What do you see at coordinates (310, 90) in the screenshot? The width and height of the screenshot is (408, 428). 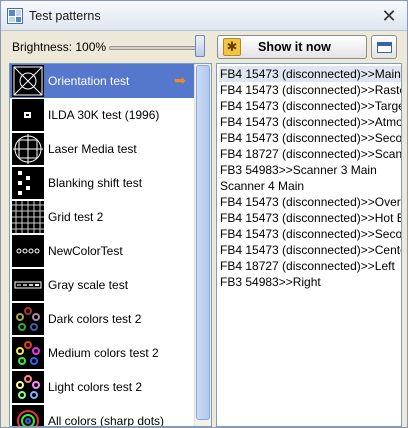 I see `output-zone-row: FB4 15473 (disconnected)>>Raster G` at bounding box center [310, 90].